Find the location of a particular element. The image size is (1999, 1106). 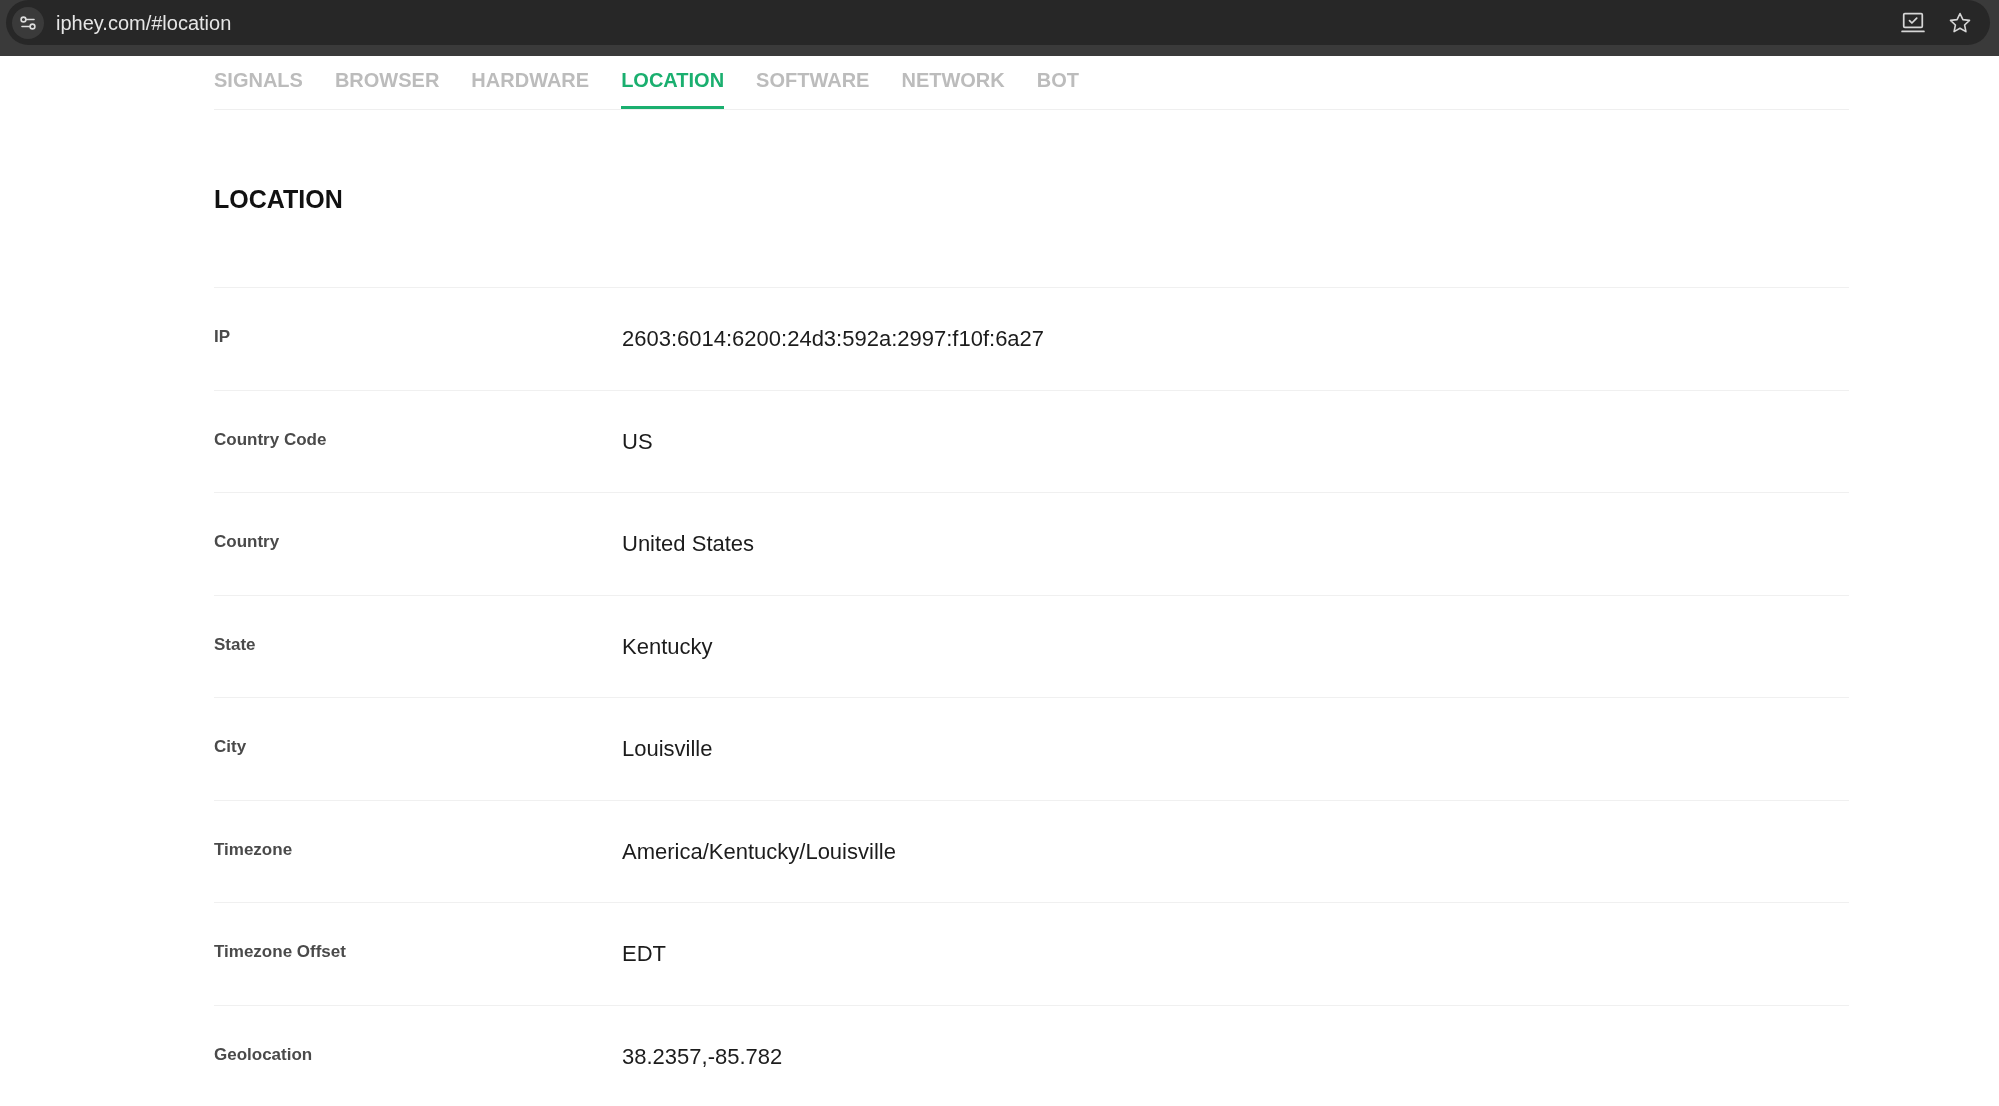

field-label: Country Code is located at coordinates (270, 439).